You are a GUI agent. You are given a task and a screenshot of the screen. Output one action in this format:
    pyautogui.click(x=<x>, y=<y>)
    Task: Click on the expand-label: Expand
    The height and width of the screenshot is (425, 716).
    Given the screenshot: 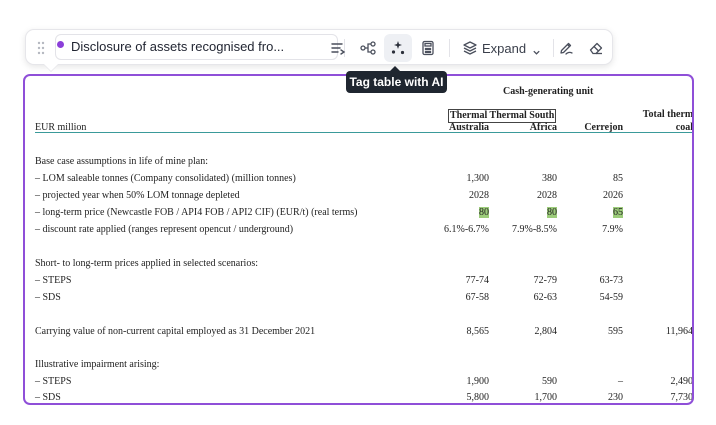 What is the action you would take?
    pyautogui.click(x=504, y=48)
    